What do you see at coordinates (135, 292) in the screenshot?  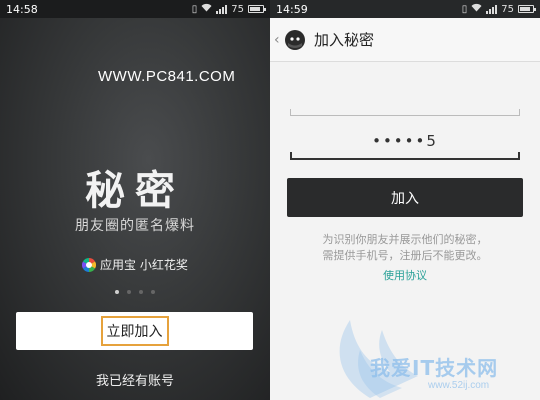 I see `page-indicator` at bounding box center [135, 292].